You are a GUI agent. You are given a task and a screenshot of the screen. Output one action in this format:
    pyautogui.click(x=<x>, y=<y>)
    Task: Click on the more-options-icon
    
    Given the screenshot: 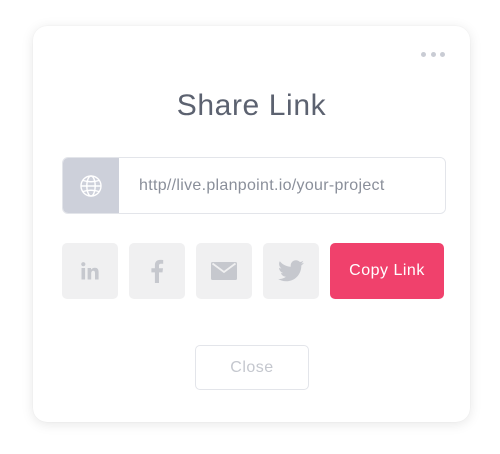 What is the action you would take?
    pyautogui.click(x=433, y=54)
    